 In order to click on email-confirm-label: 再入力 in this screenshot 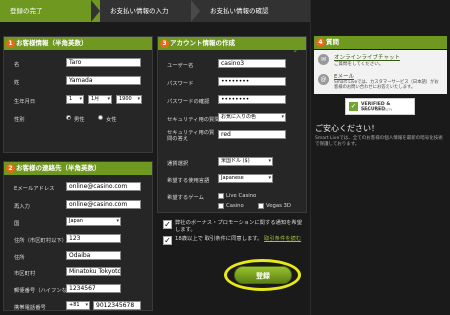, I will do `click(22, 207)`.